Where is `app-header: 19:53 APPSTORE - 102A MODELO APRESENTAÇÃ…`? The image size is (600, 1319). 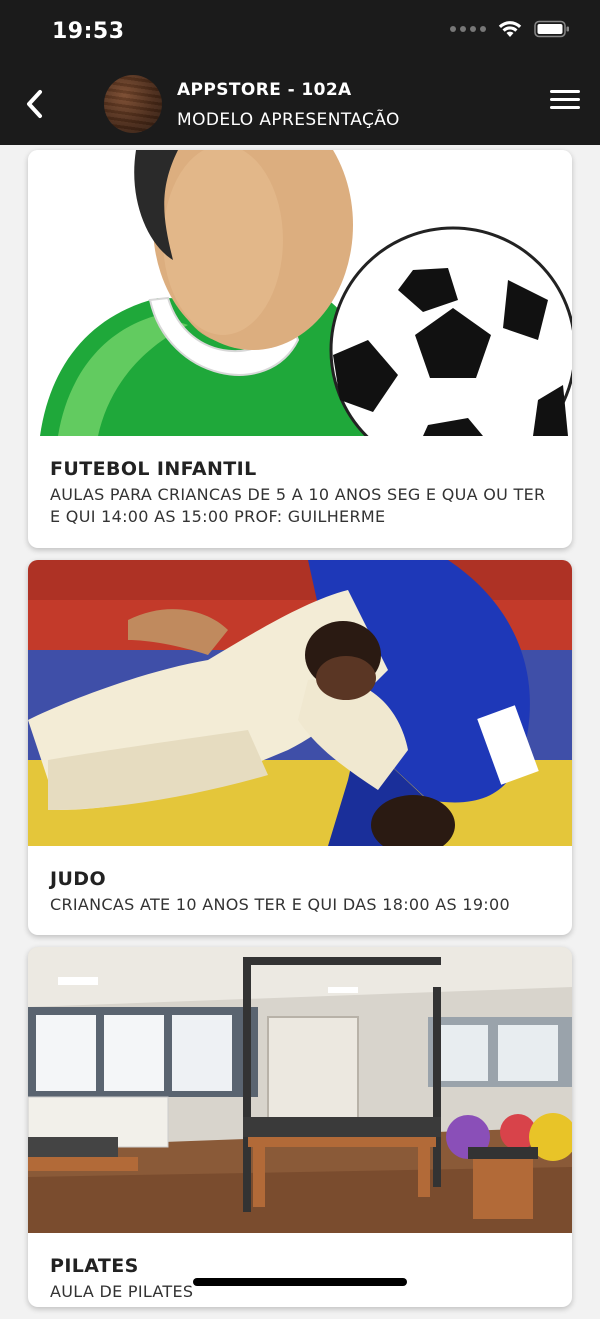 app-header: 19:53 APPSTORE - 102A MODELO APRESENTAÇÃ… is located at coordinates (300, 72).